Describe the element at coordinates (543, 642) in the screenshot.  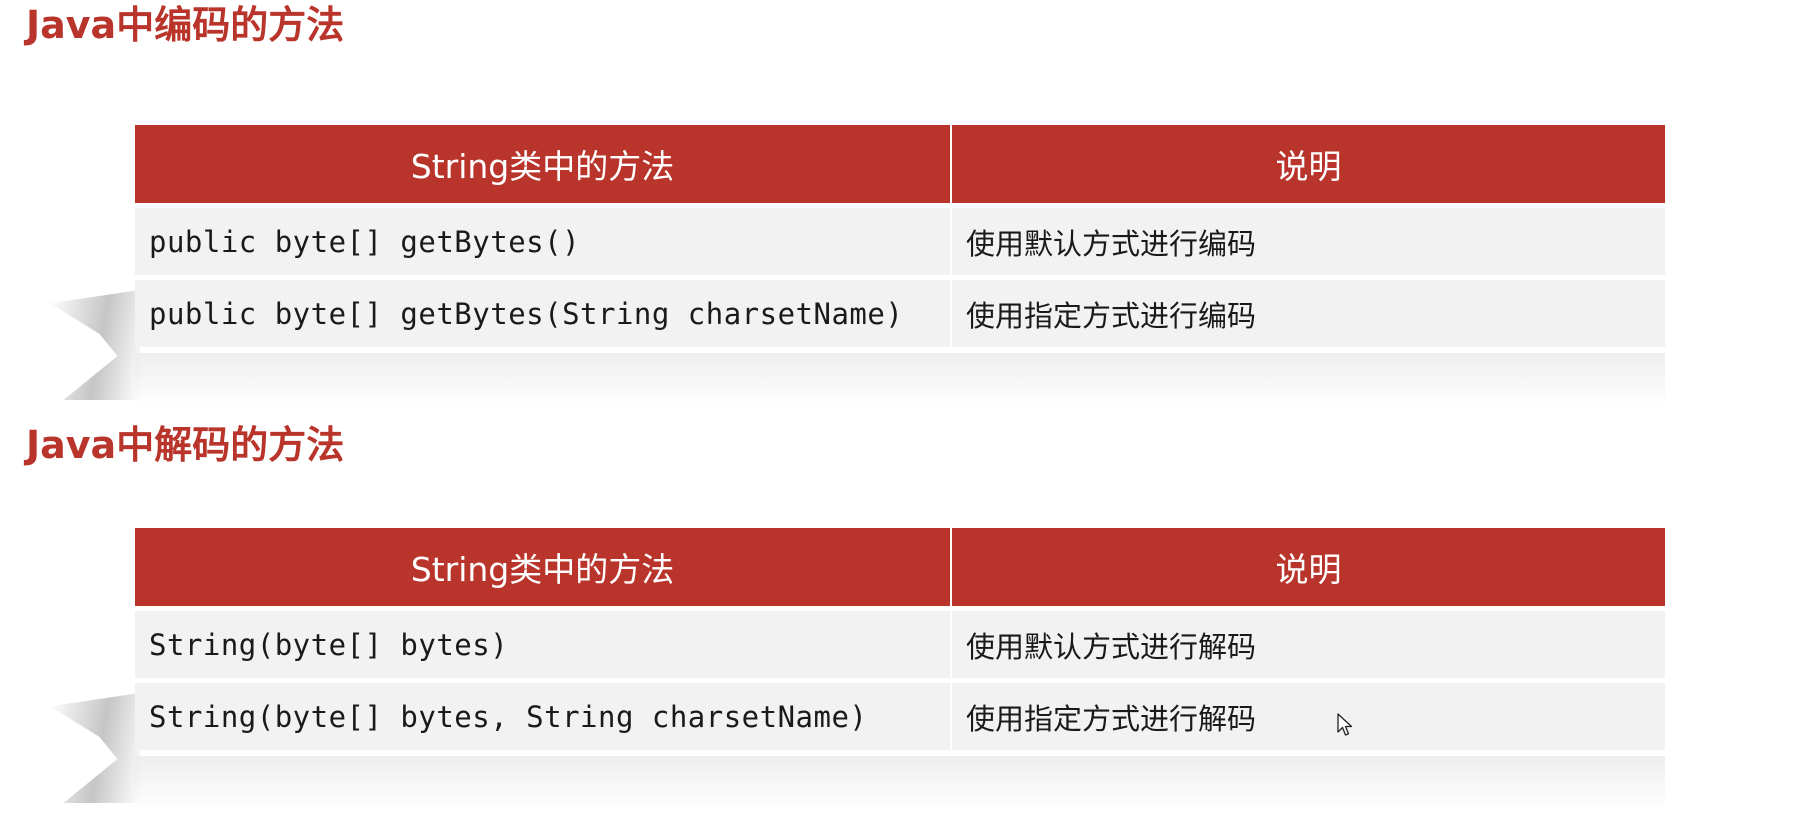
I see `method-signature: String(byte[] bytes)` at that location.